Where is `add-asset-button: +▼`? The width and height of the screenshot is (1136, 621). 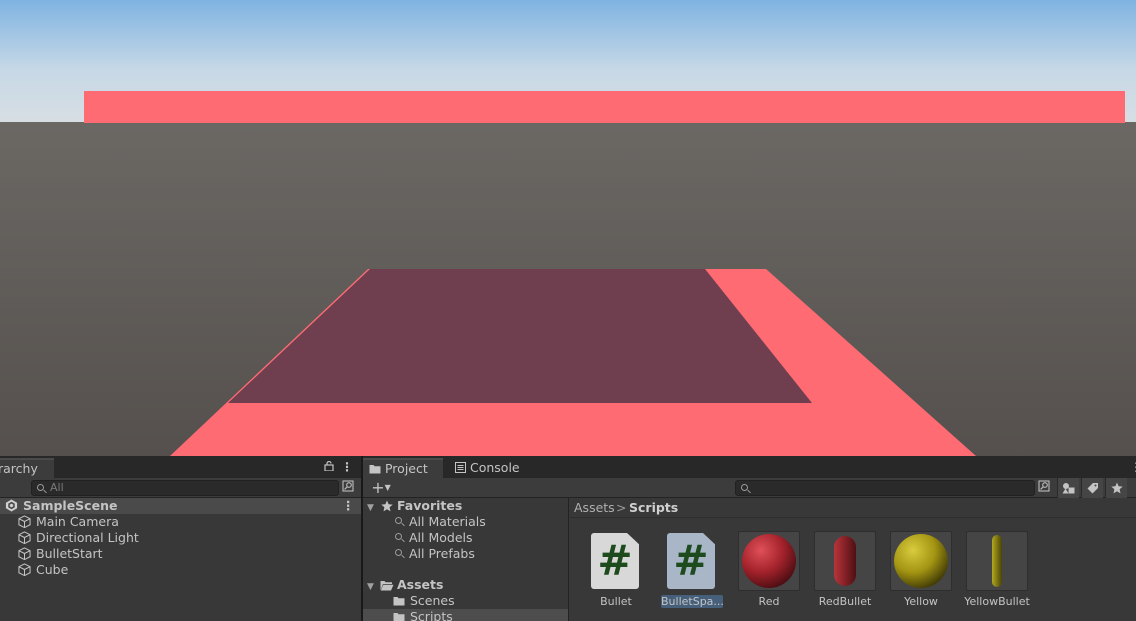
add-asset-button: +▼ is located at coordinates (381, 487).